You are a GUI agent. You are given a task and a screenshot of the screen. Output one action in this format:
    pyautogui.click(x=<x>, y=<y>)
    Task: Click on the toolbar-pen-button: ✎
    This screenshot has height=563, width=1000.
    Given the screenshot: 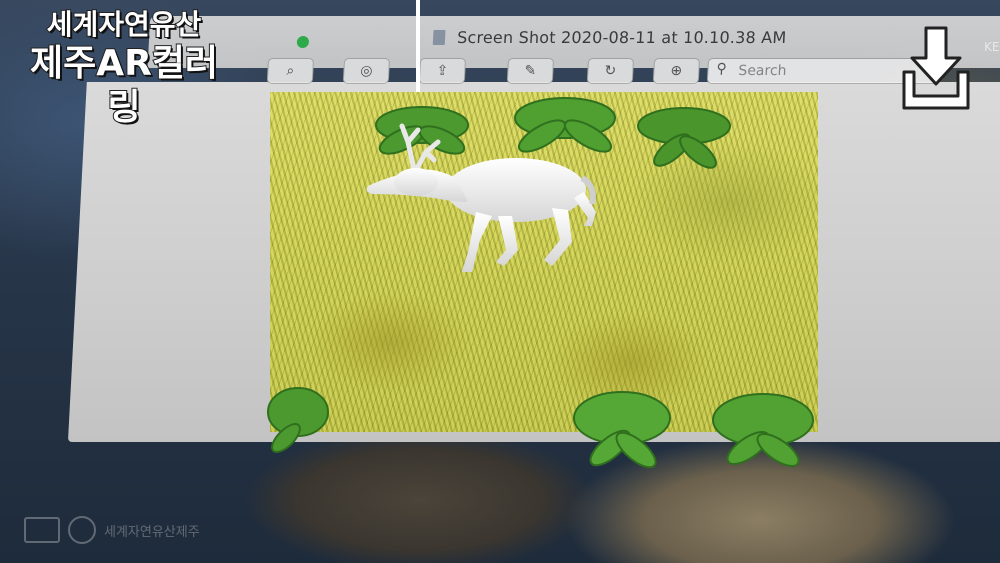 What is the action you would take?
    pyautogui.click(x=530, y=71)
    